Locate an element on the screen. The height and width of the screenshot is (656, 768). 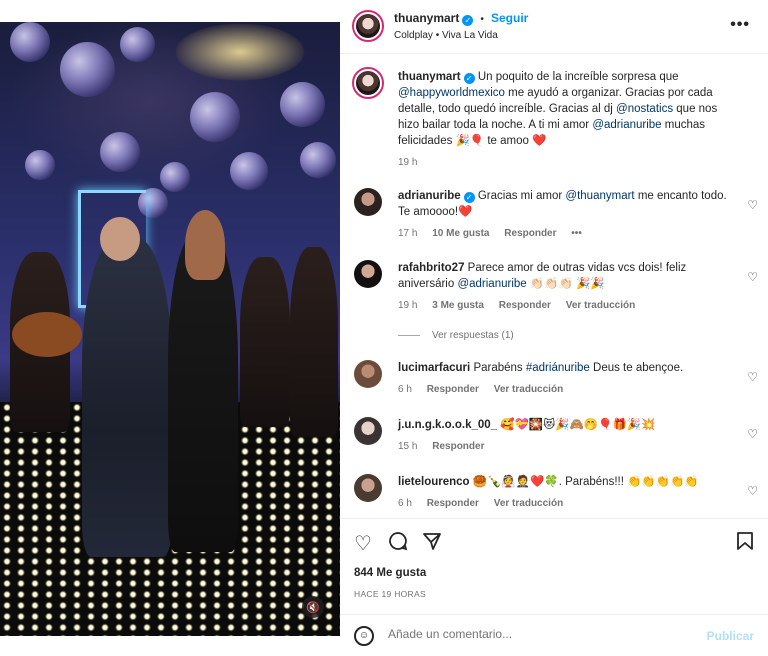
mention-link: @happyworldmexico is located at coordinates (451, 93).